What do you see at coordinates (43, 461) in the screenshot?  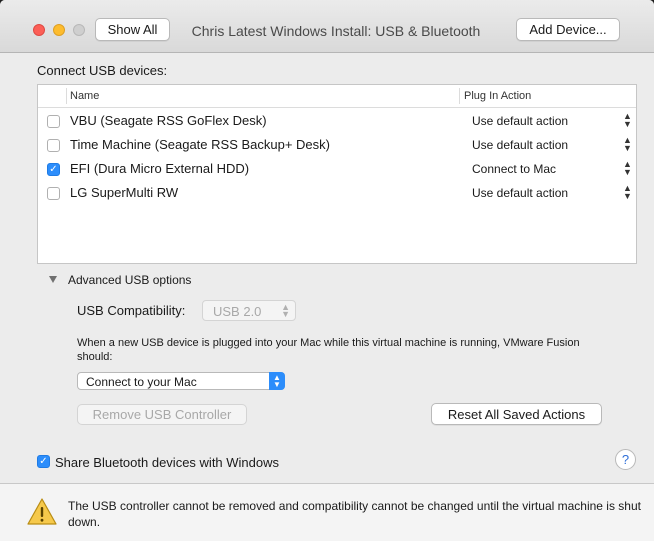 I see `share-bluetooth-checkbox: ✓` at bounding box center [43, 461].